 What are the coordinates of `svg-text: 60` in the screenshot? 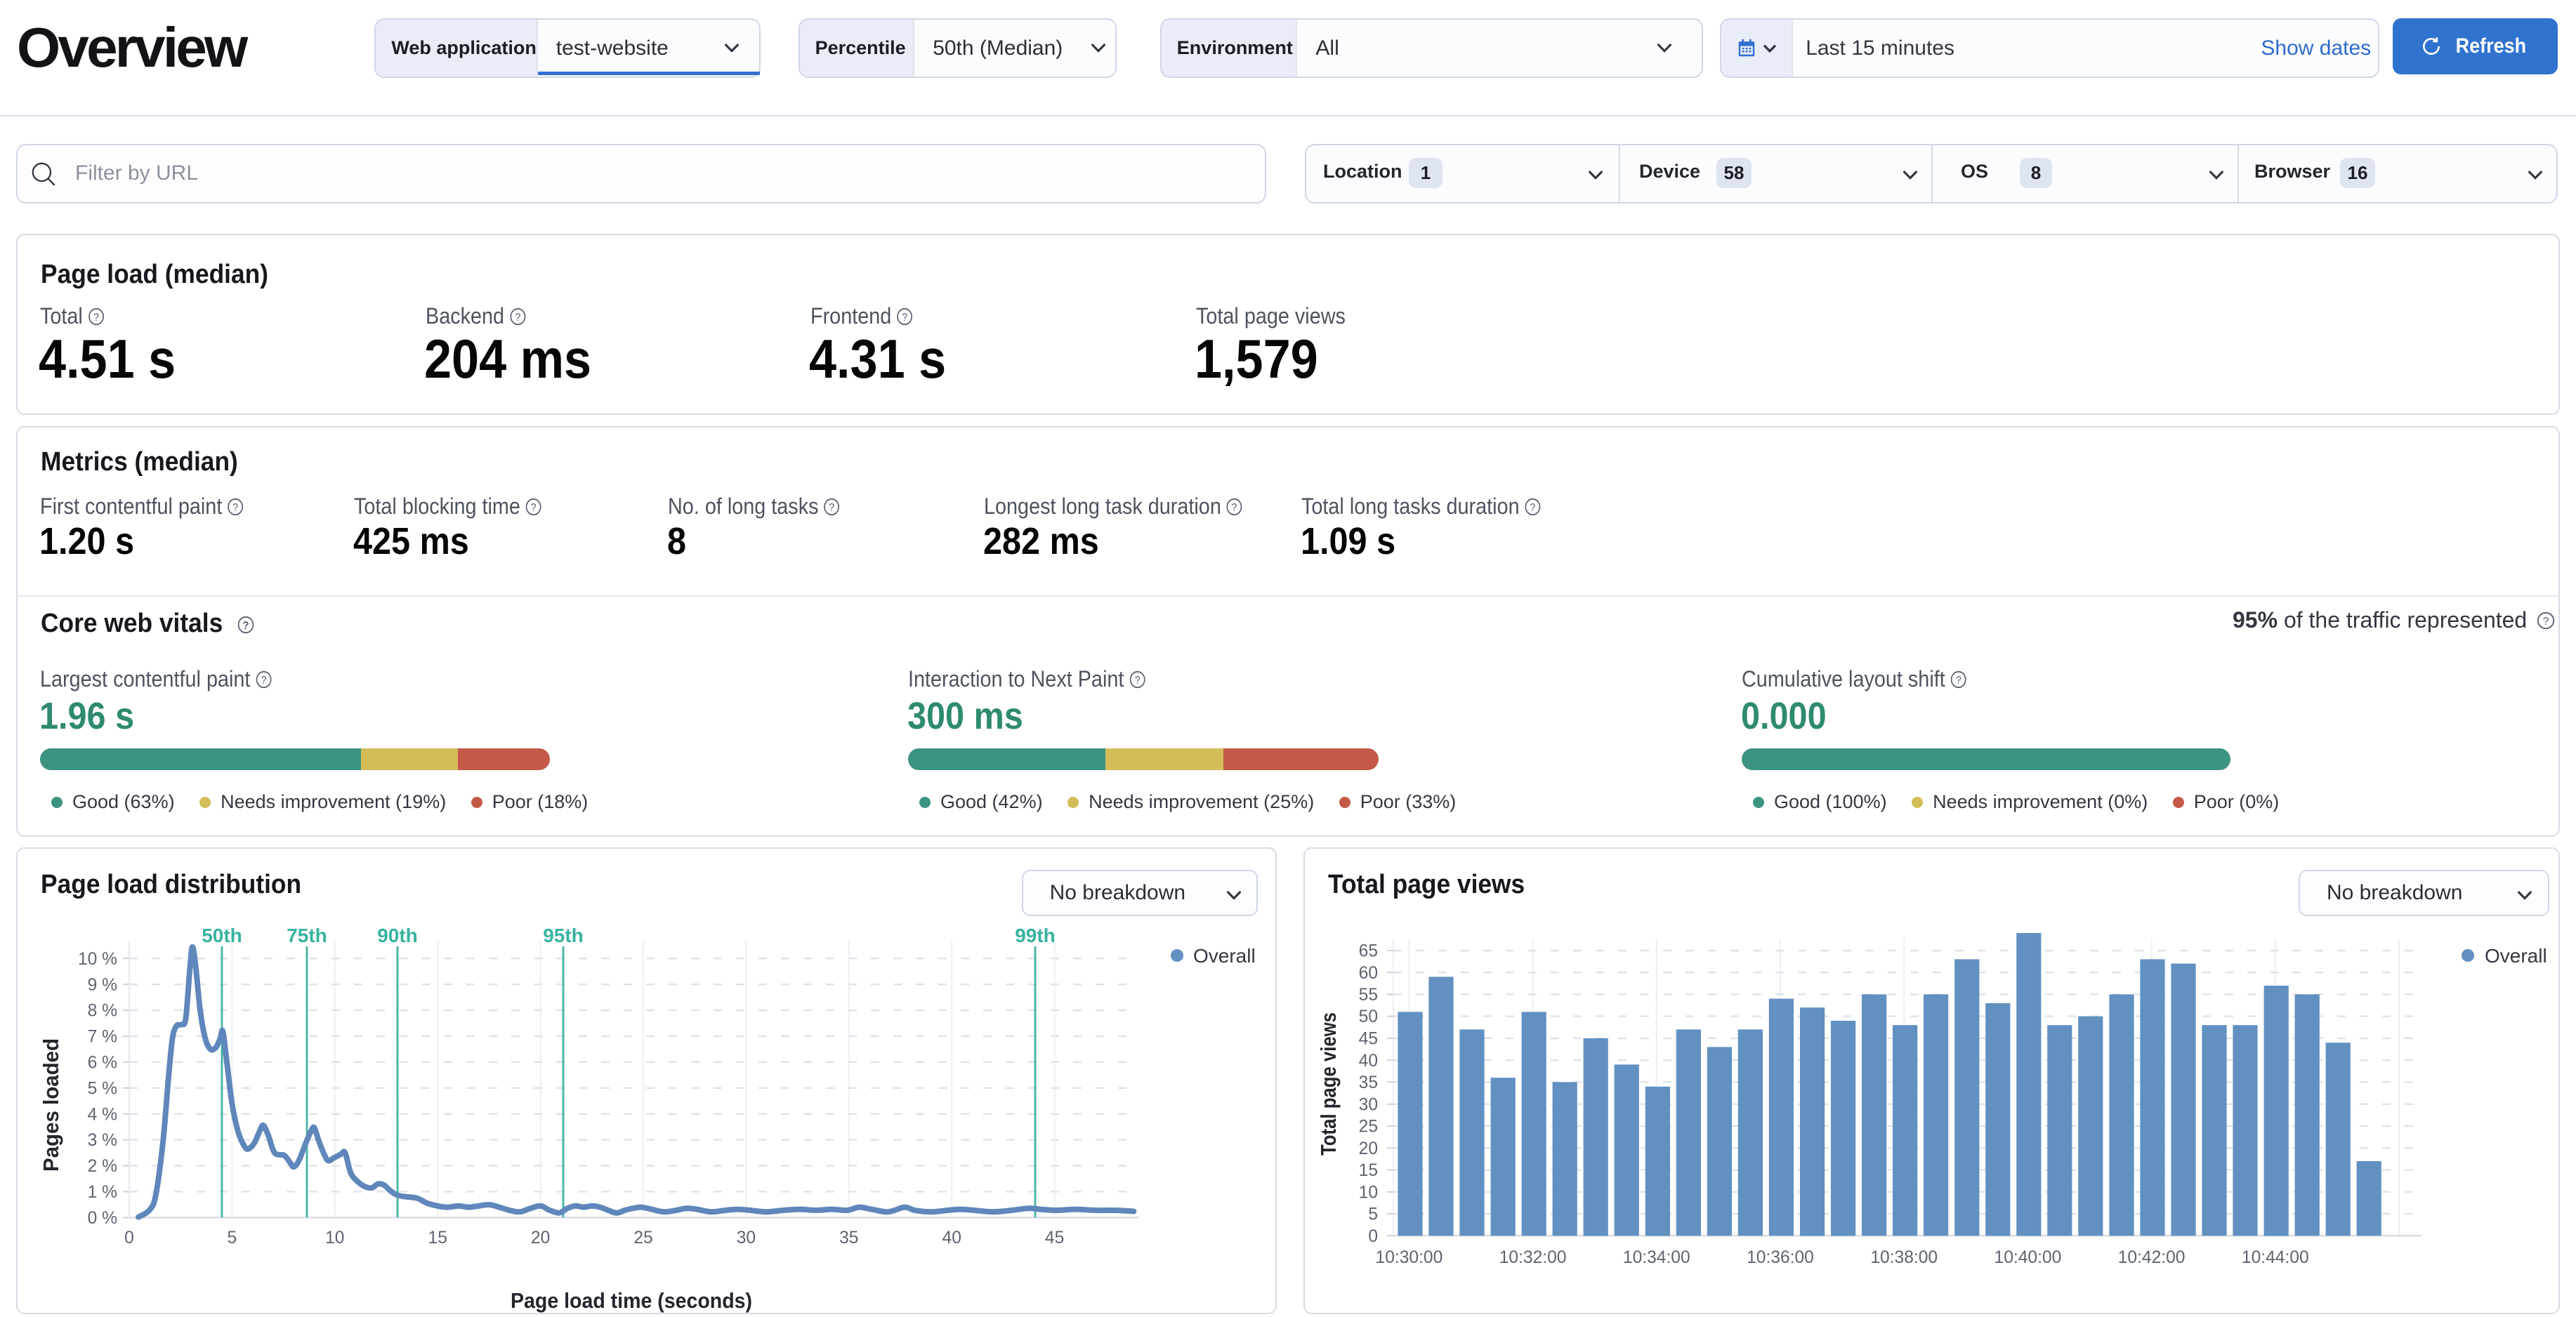 It's located at (1367, 973).